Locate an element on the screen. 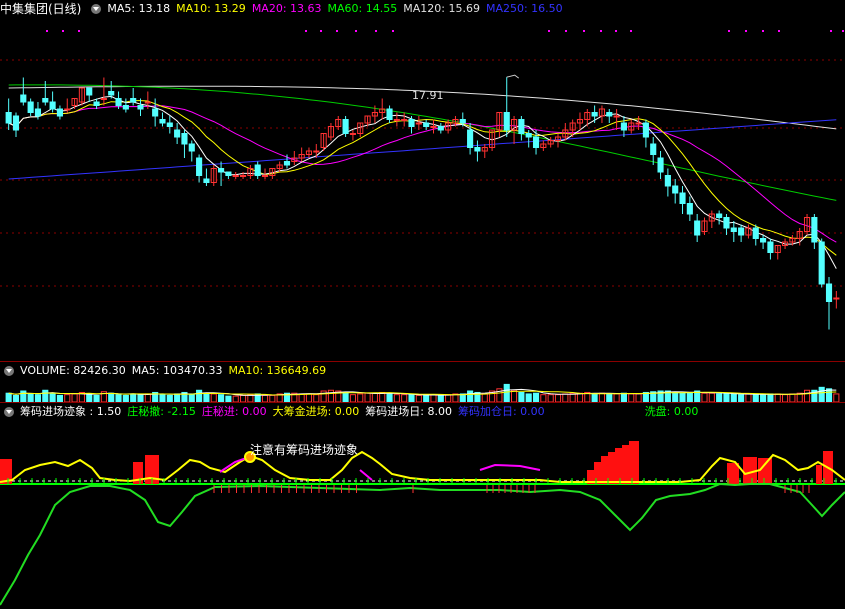 The width and height of the screenshot is (845, 609). panel-divider is located at coordinates (422, 361).